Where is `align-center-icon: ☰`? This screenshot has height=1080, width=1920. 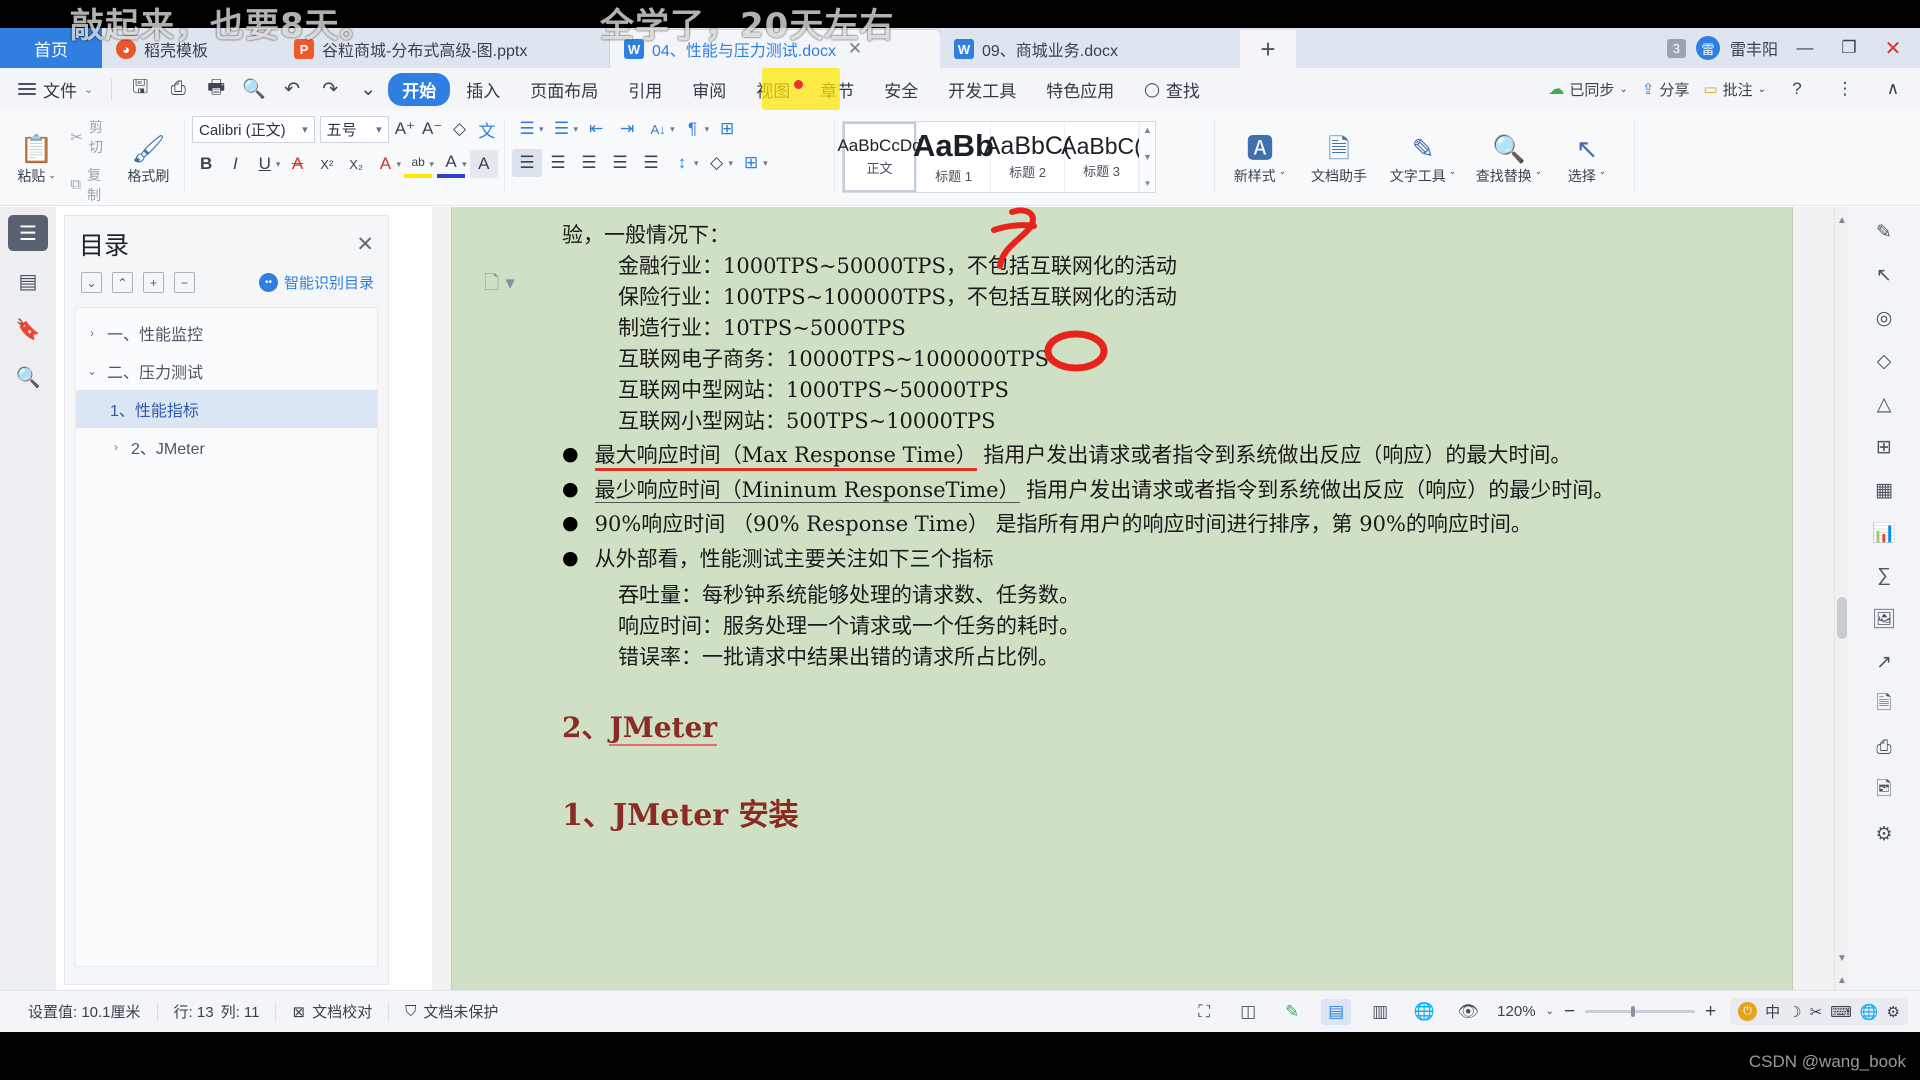 align-center-icon: ☰ is located at coordinates (558, 163).